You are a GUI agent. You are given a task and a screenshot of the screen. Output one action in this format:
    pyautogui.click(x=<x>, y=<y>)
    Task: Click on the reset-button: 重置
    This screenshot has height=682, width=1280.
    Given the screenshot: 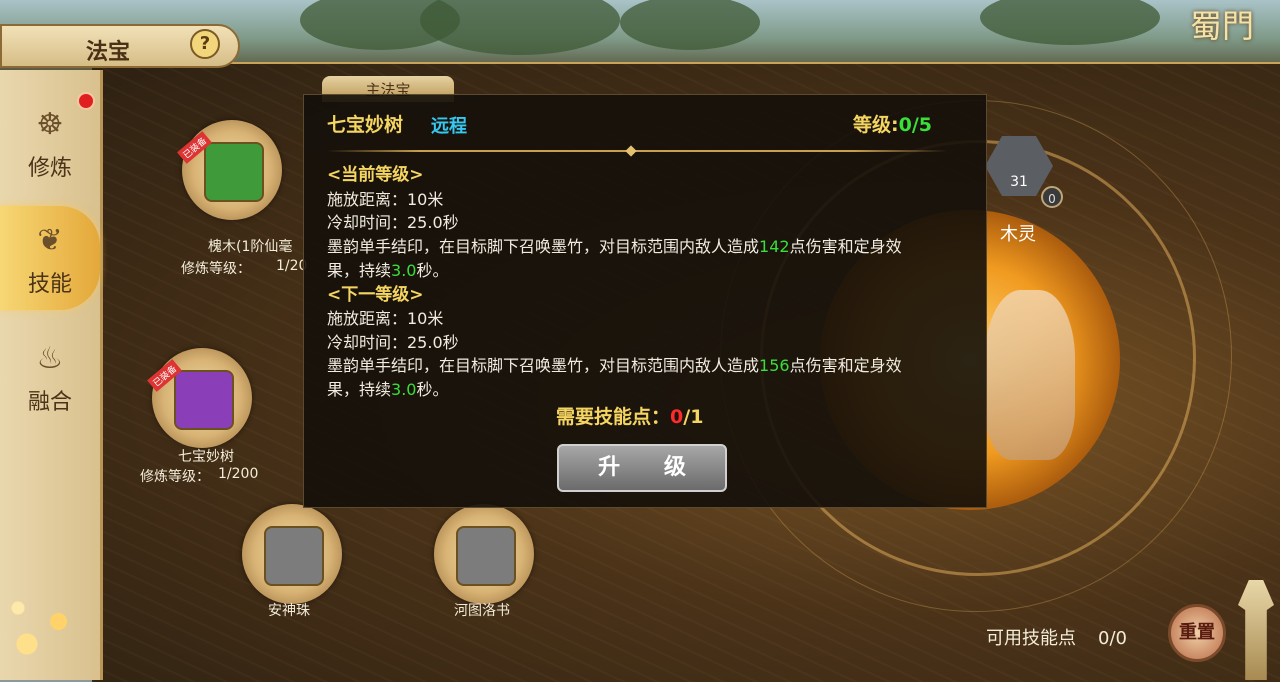 What is the action you would take?
    pyautogui.click(x=1197, y=633)
    